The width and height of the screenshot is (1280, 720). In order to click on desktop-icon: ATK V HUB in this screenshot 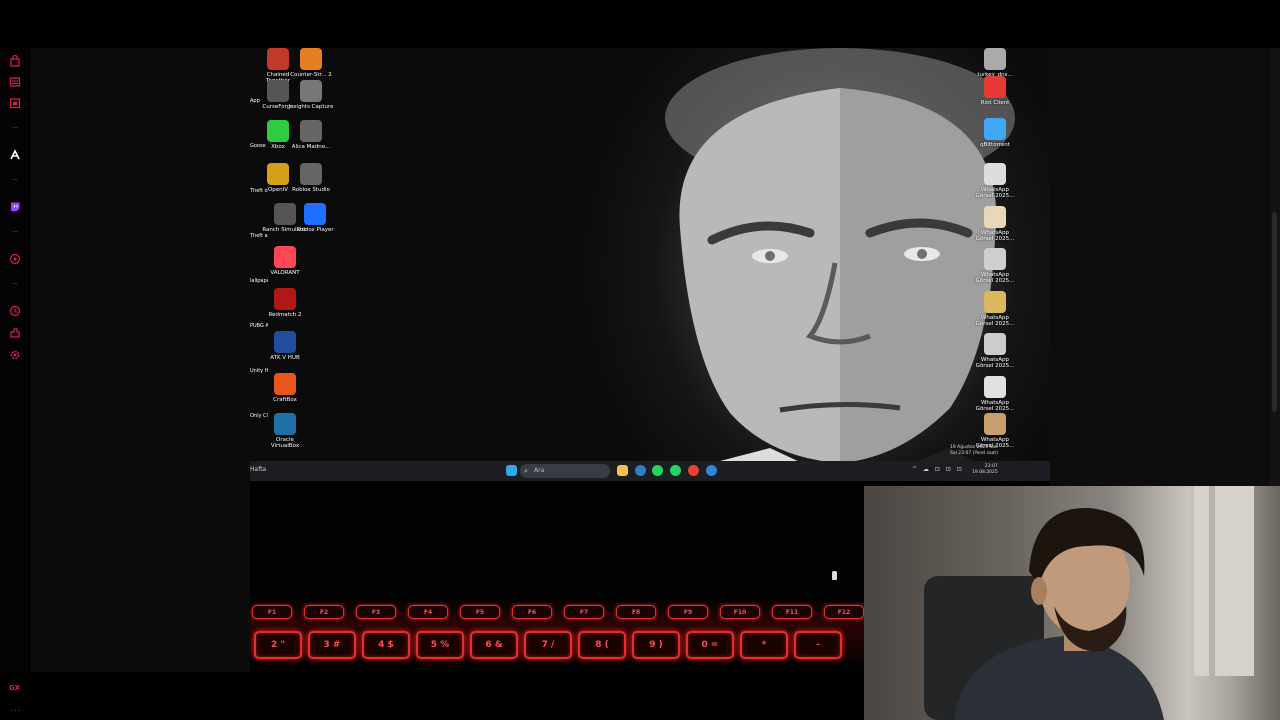, I will do `click(285, 346)`.